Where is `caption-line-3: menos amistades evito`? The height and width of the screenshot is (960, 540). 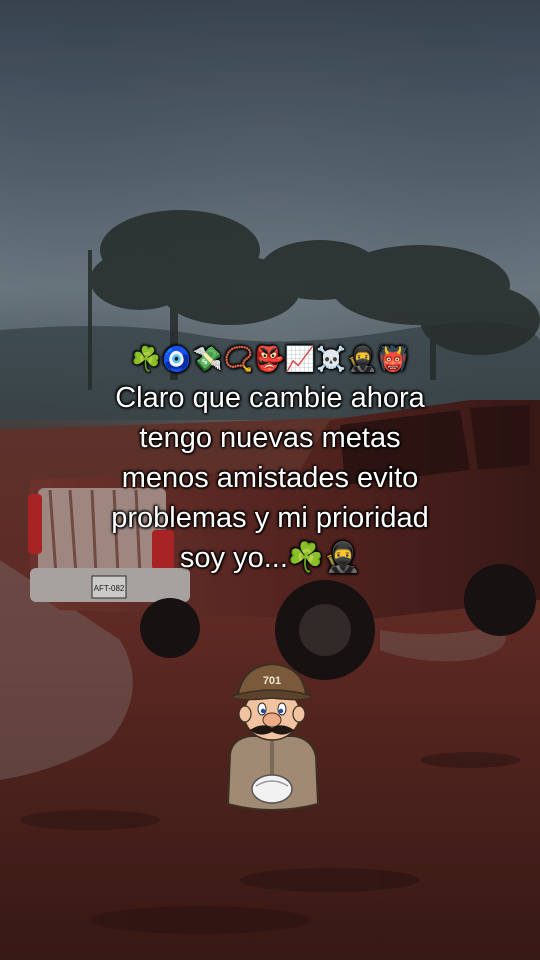 caption-line-3: menos amistades evito is located at coordinates (270, 478).